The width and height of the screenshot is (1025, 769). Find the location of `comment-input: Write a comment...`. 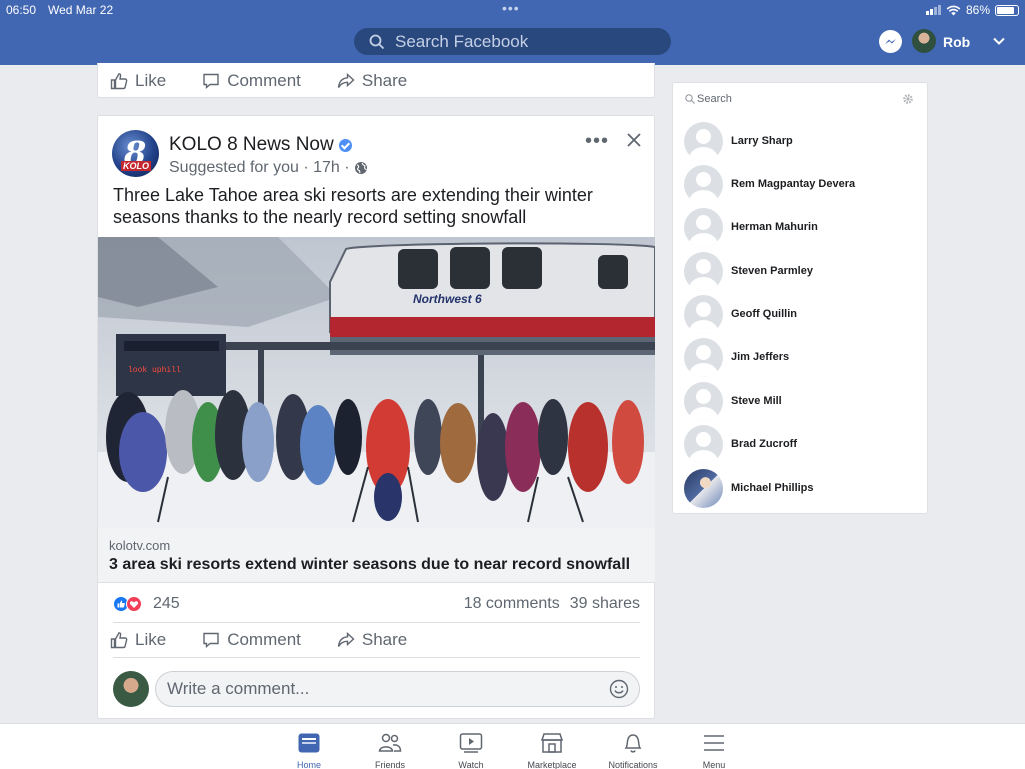

comment-input: Write a comment... is located at coordinates (397, 689).